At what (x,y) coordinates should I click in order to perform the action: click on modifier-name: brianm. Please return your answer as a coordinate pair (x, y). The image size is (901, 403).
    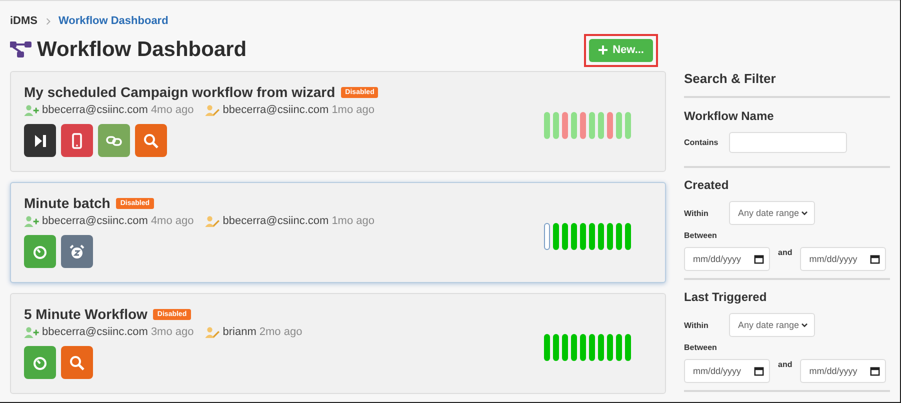
    Looking at the image, I should click on (239, 332).